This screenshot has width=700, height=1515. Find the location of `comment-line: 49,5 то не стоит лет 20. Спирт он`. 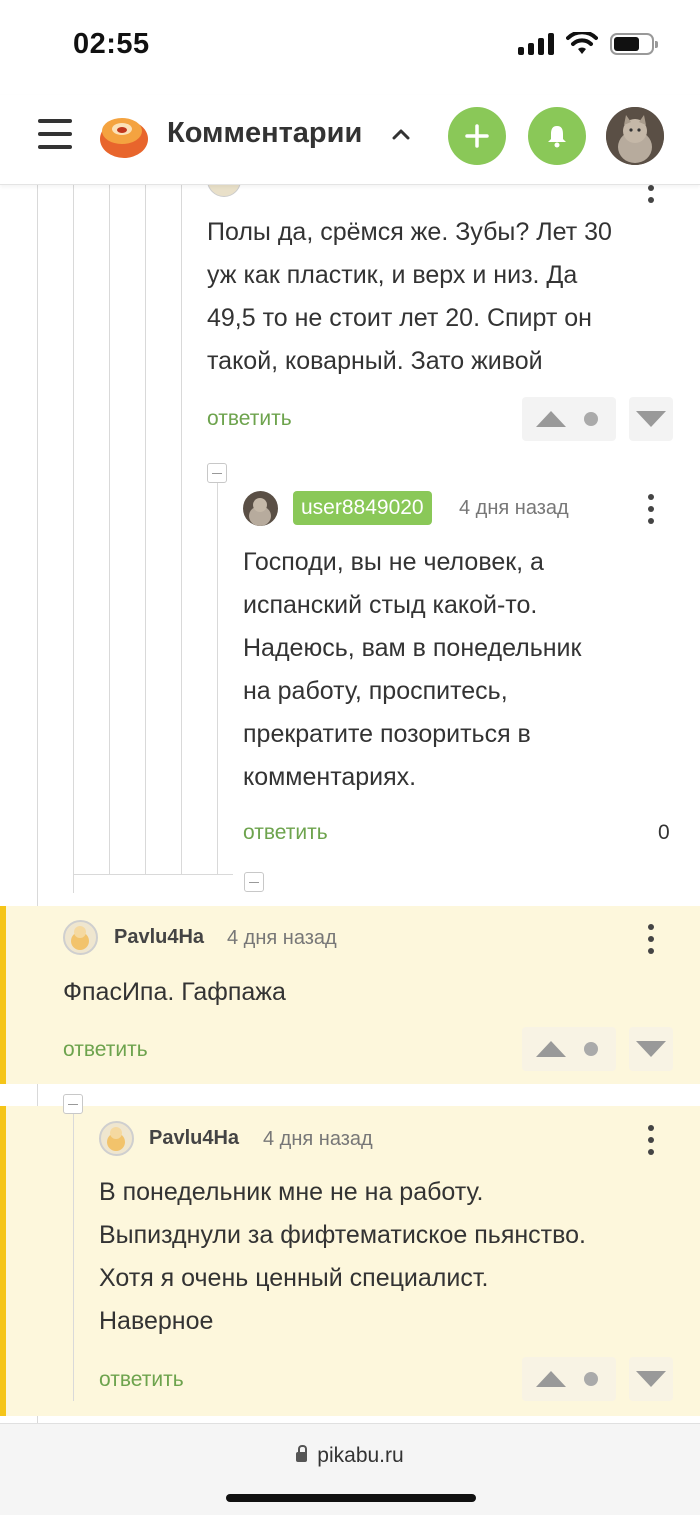

comment-line: 49,5 то не стоит лет 20. Спирт он is located at coordinates (399, 318).